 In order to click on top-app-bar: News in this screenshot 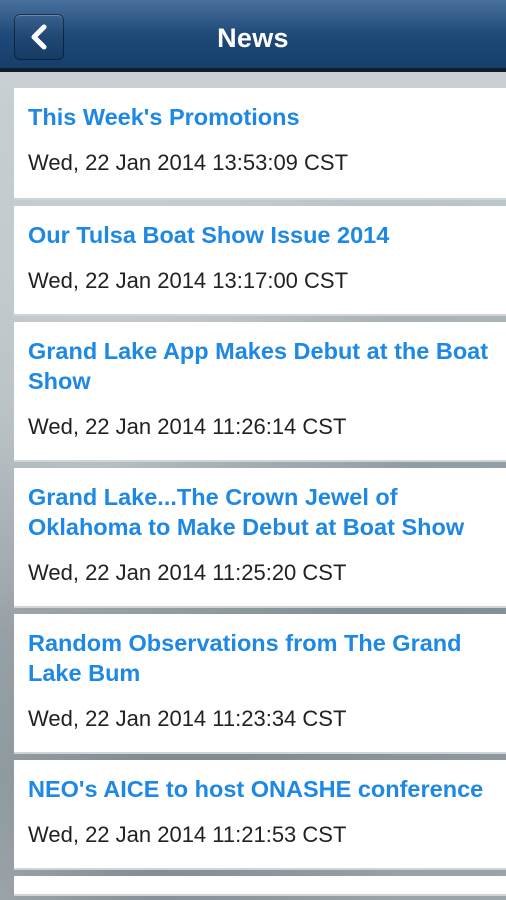, I will do `click(253, 36)`.